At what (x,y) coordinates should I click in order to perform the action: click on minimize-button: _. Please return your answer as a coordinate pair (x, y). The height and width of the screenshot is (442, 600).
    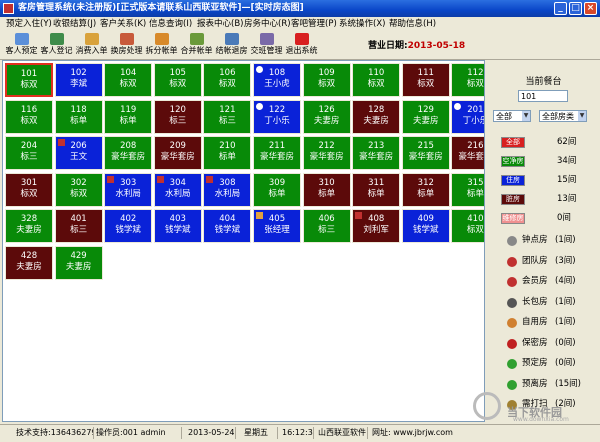
    Looking at the image, I should click on (560, 8).